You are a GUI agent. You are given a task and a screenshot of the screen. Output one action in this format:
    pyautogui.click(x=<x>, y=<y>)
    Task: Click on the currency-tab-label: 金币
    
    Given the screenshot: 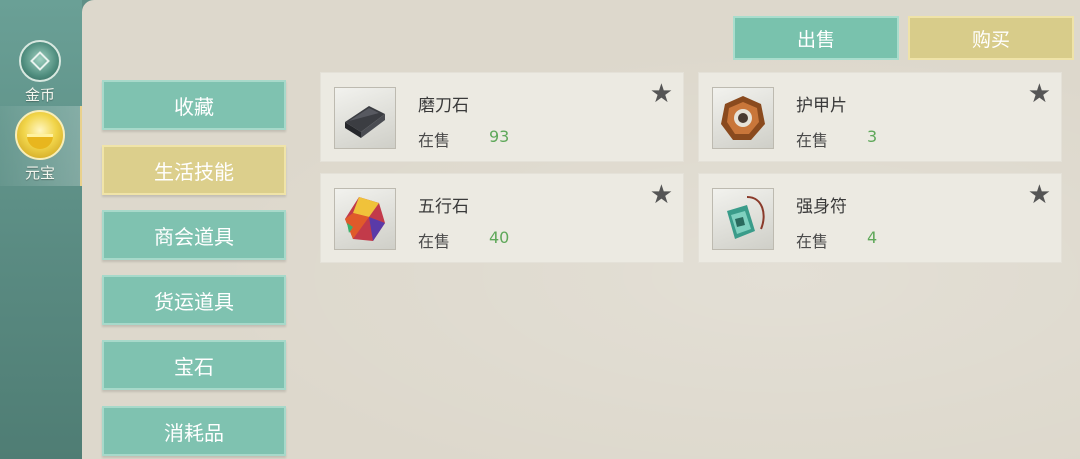 What is the action you would take?
    pyautogui.click(x=39, y=95)
    